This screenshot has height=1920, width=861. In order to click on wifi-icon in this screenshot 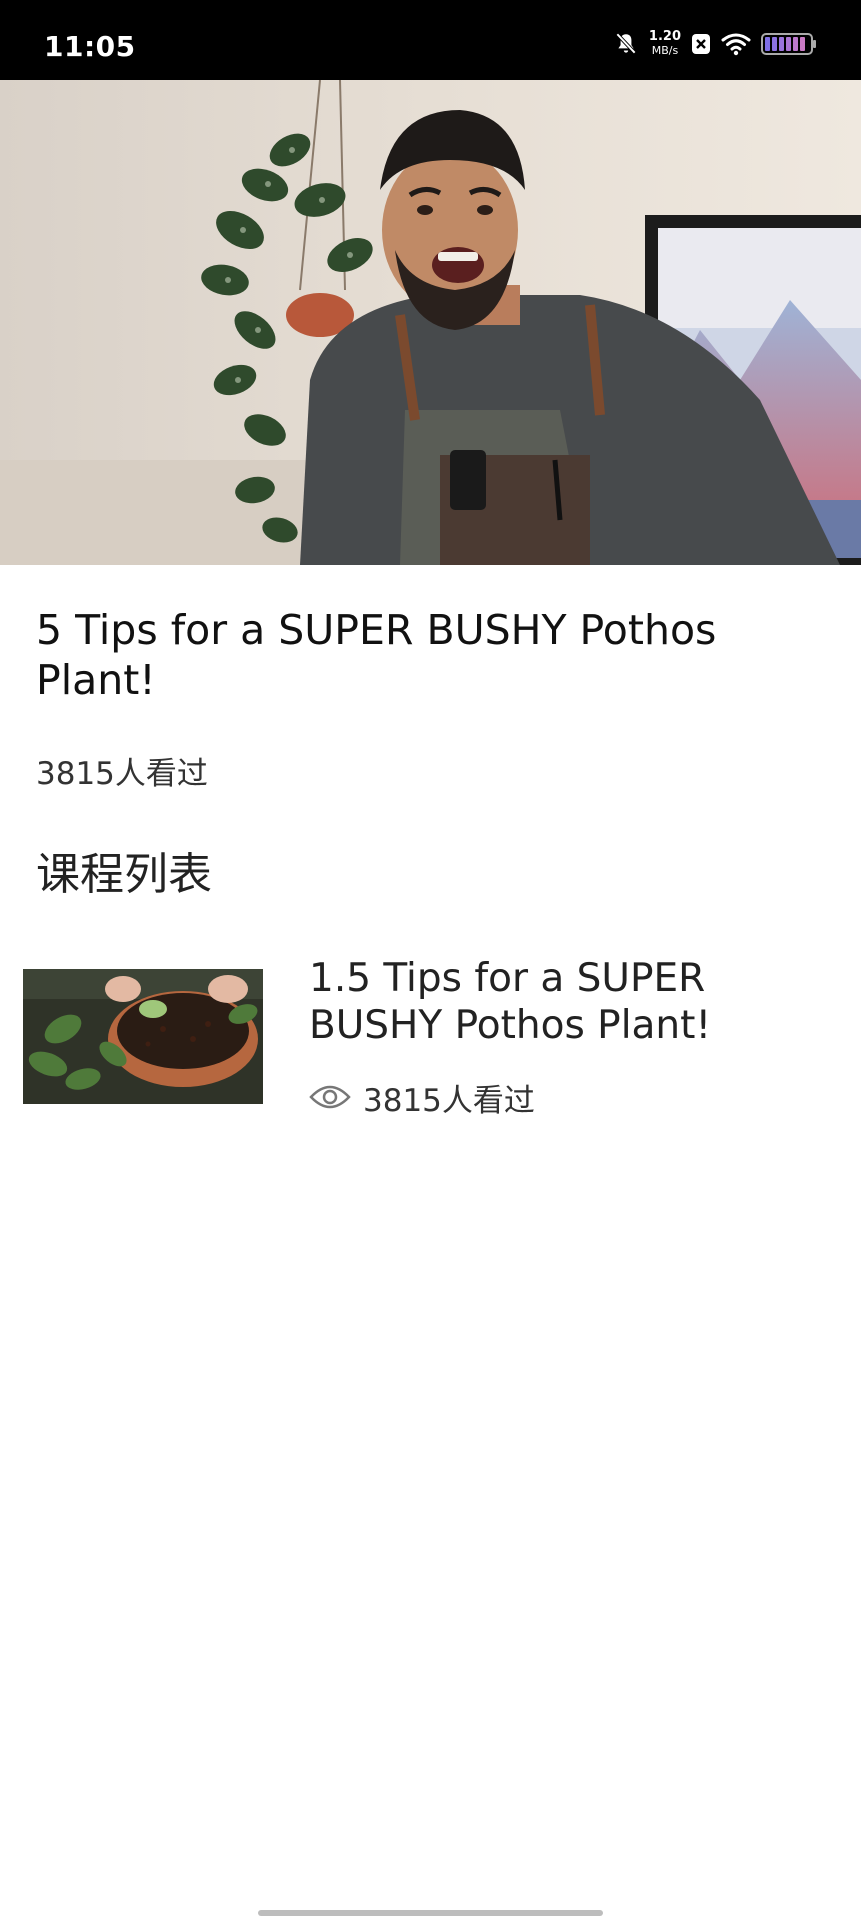, I will do `click(736, 44)`.